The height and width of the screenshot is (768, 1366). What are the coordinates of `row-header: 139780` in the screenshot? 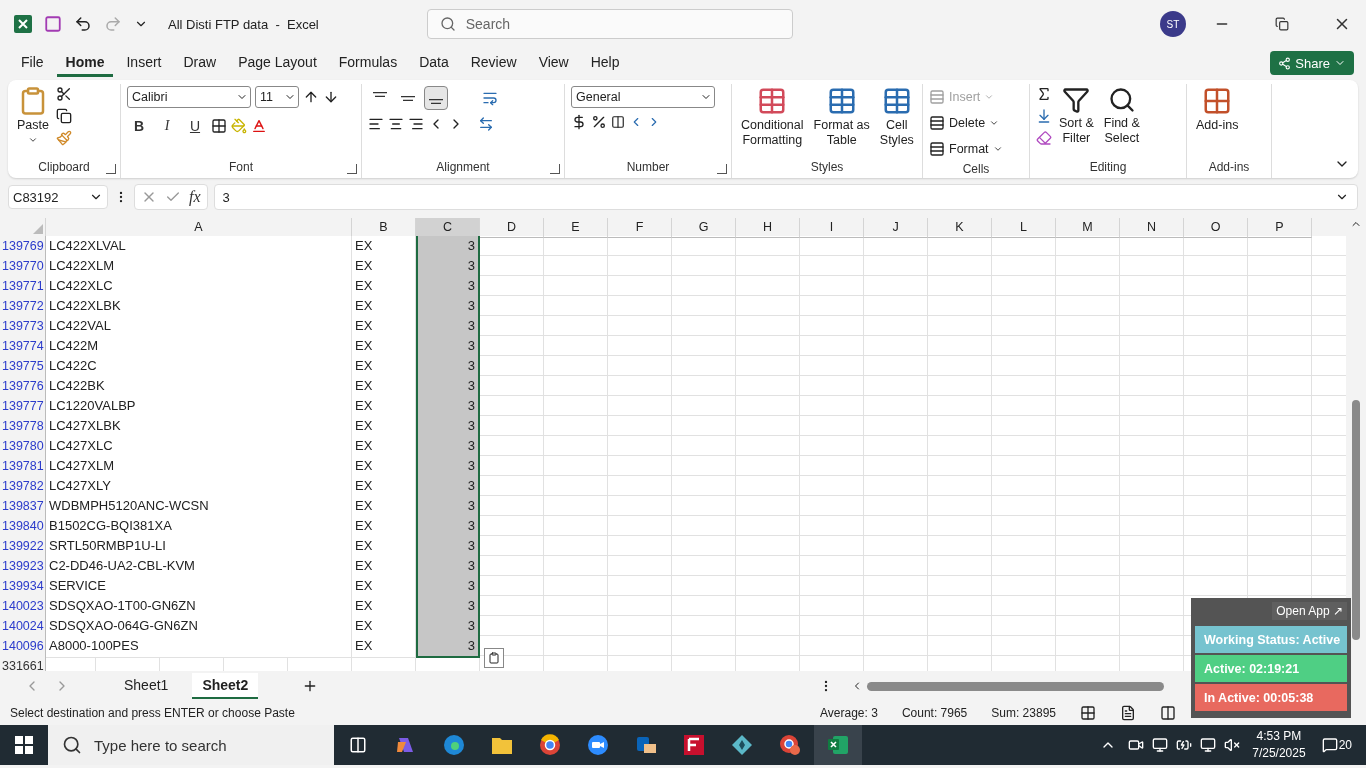 It's located at (23, 446).